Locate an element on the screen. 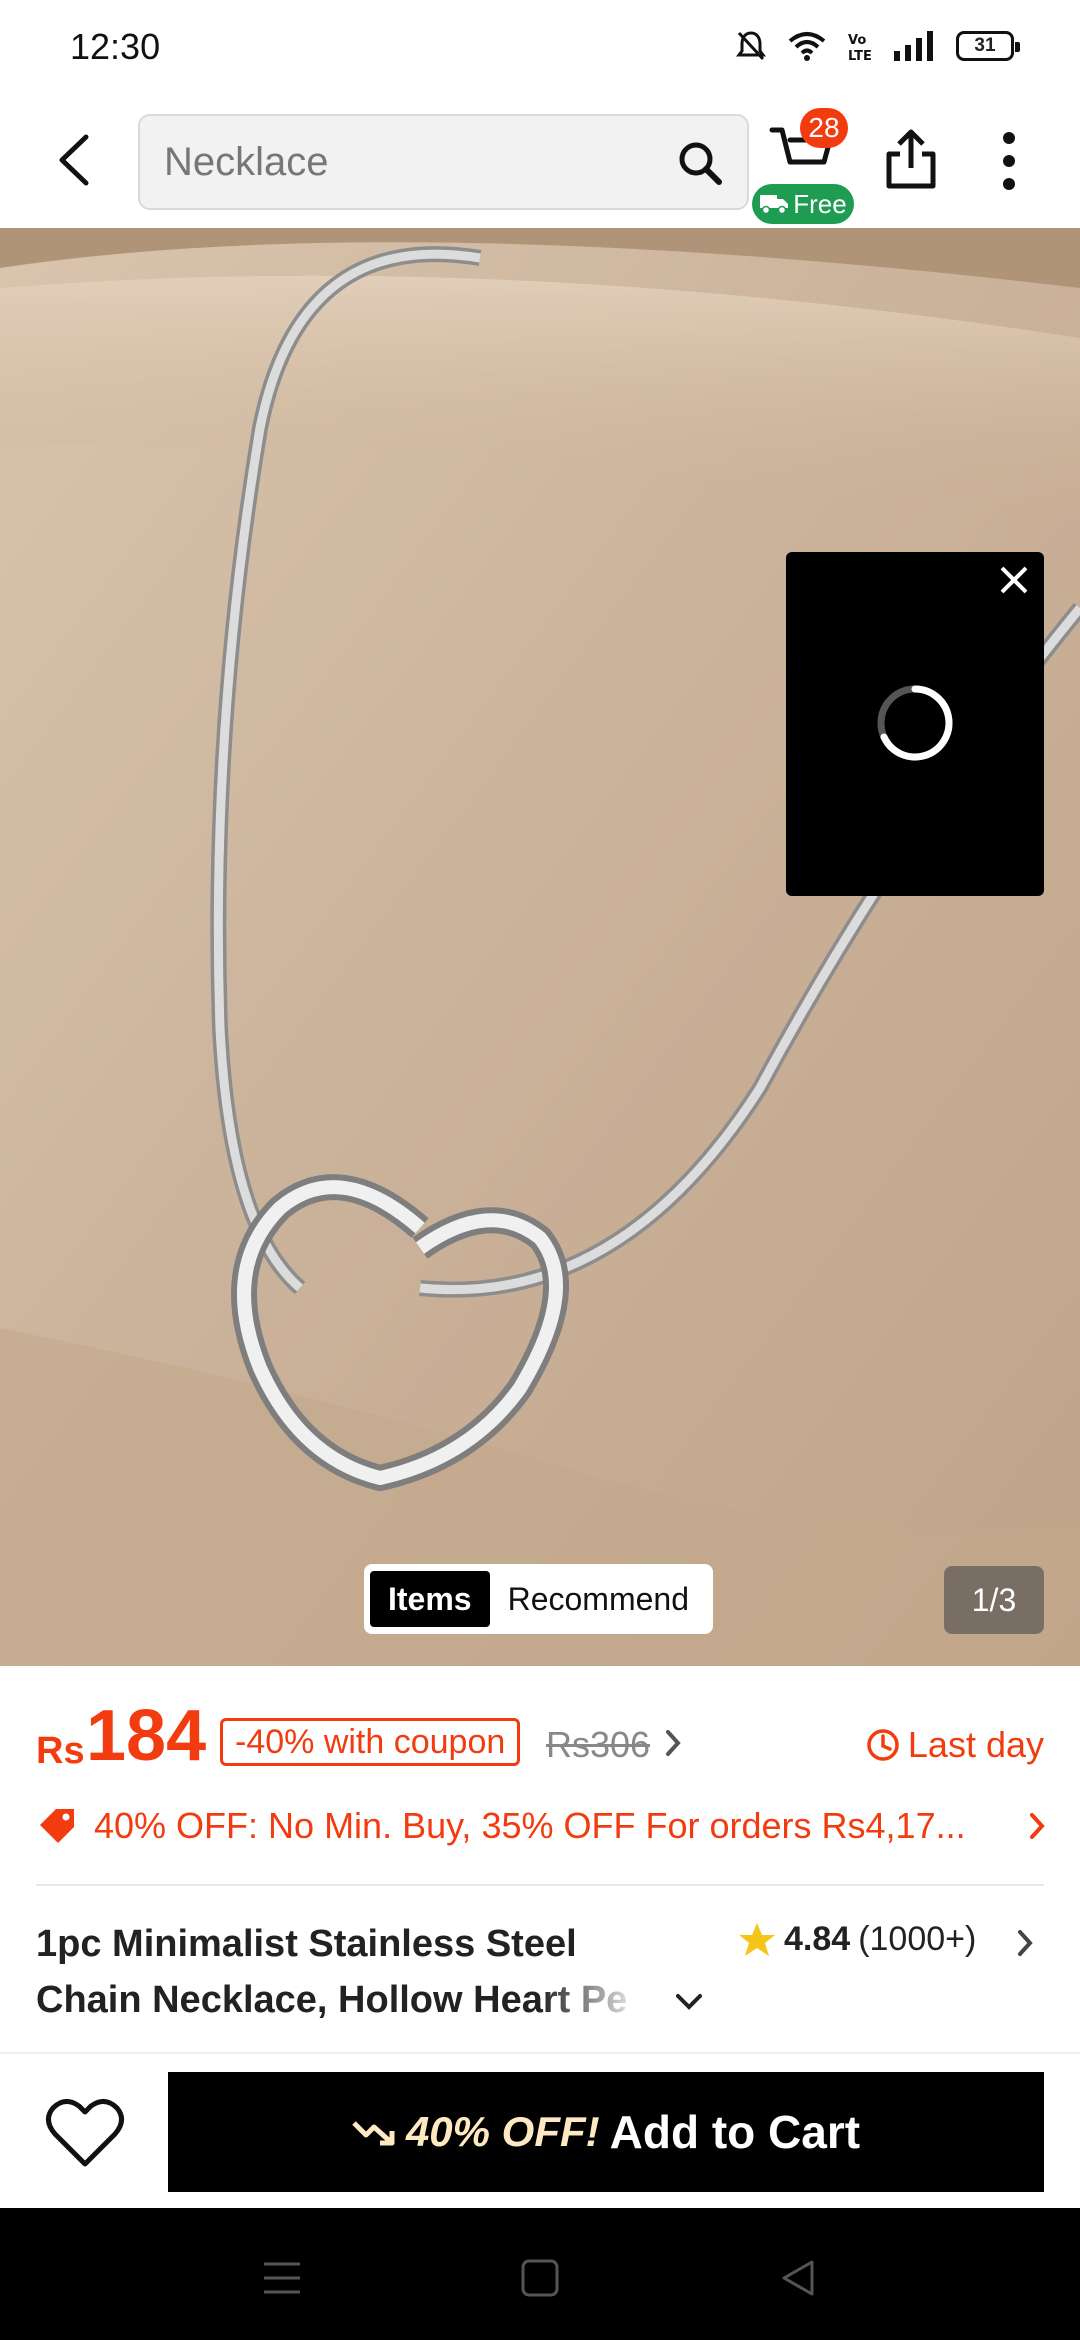 The width and height of the screenshot is (1080, 2340). volte-icon: Vo LTE is located at coordinates (860, 47).